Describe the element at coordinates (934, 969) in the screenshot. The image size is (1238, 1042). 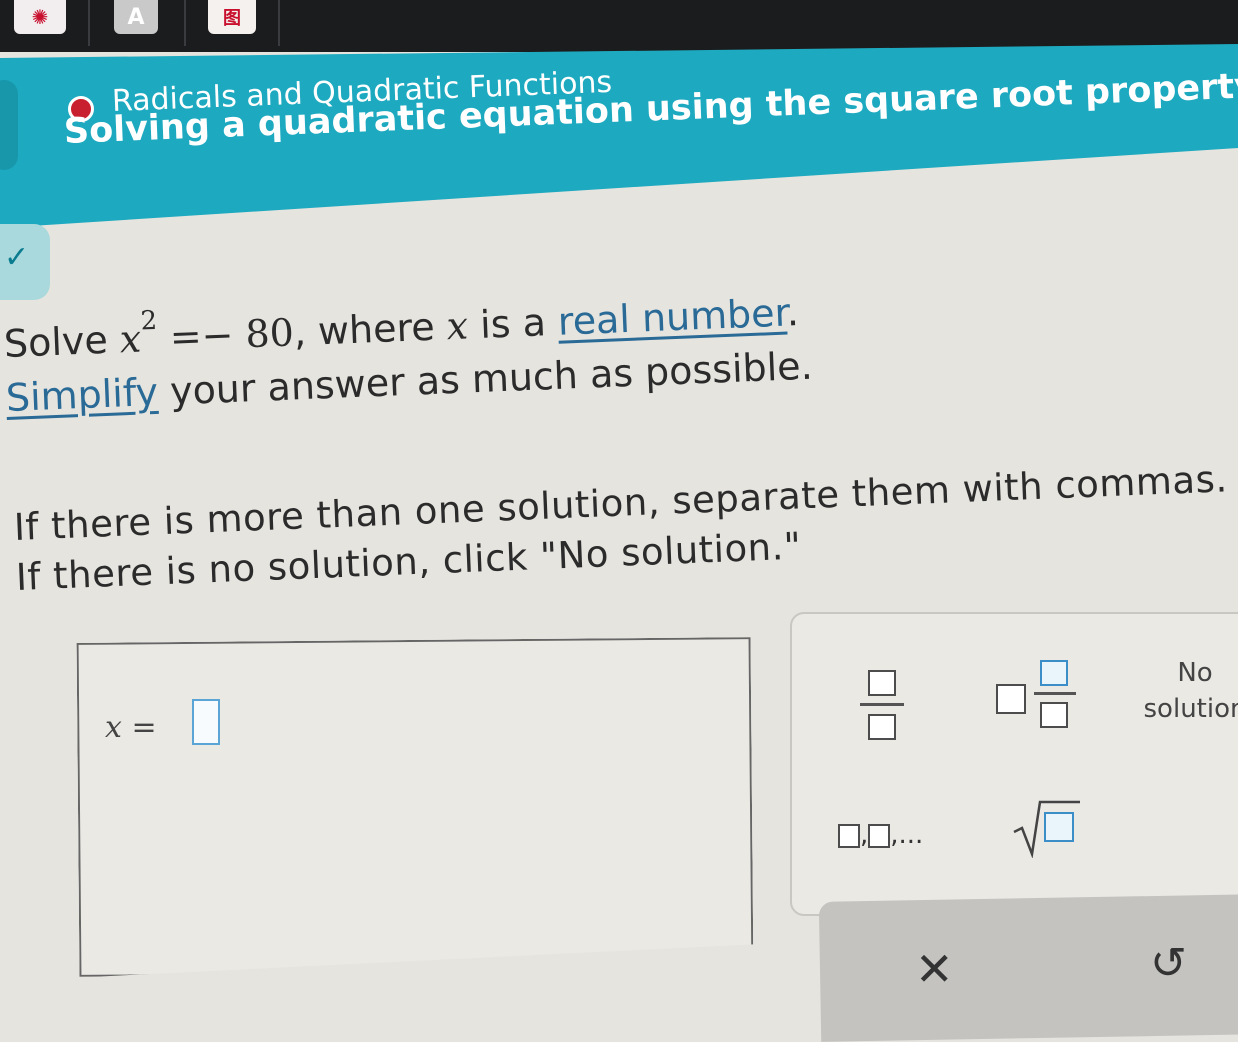
I see `clear-button: ✕` at that location.